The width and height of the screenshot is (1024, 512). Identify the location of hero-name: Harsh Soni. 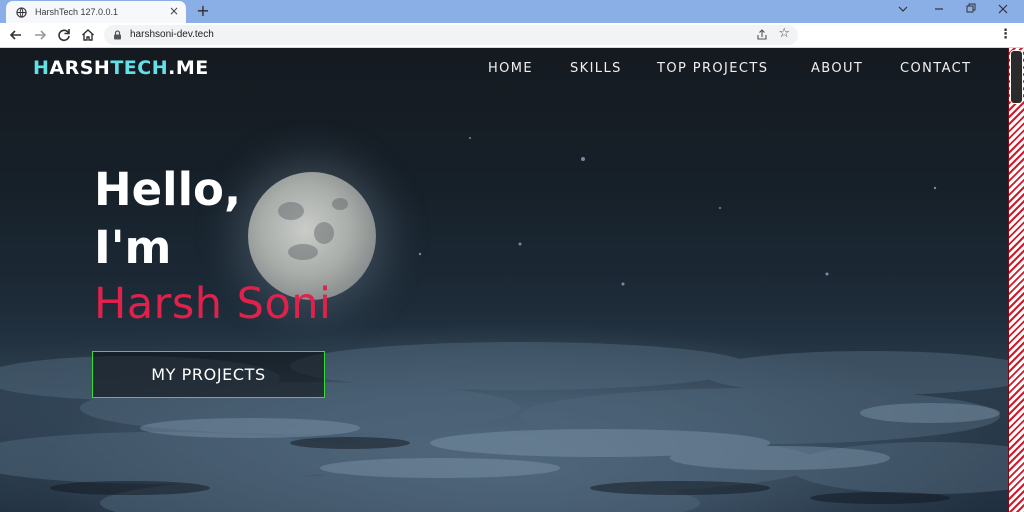
(213, 304).